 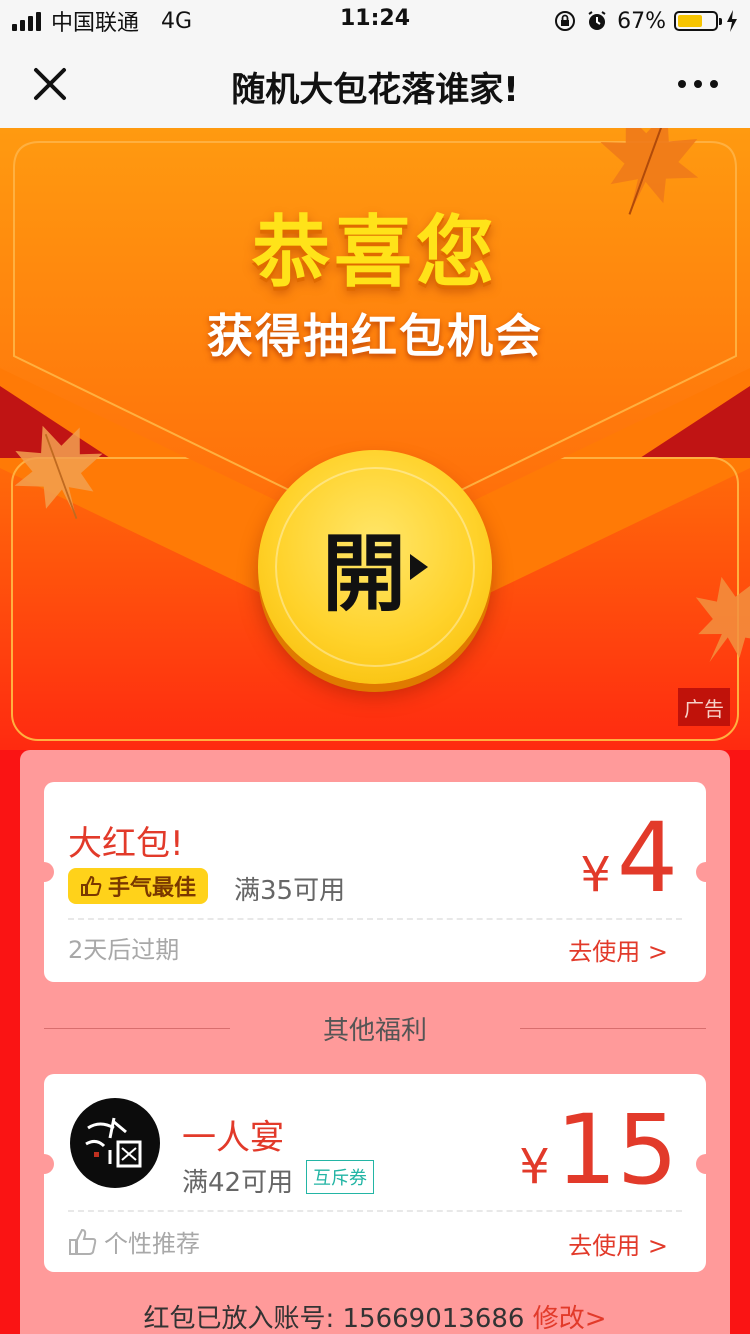 What do you see at coordinates (375, 1028) in the screenshot?
I see `section-divider: 其他福利` at bounding box center [375, 1028].